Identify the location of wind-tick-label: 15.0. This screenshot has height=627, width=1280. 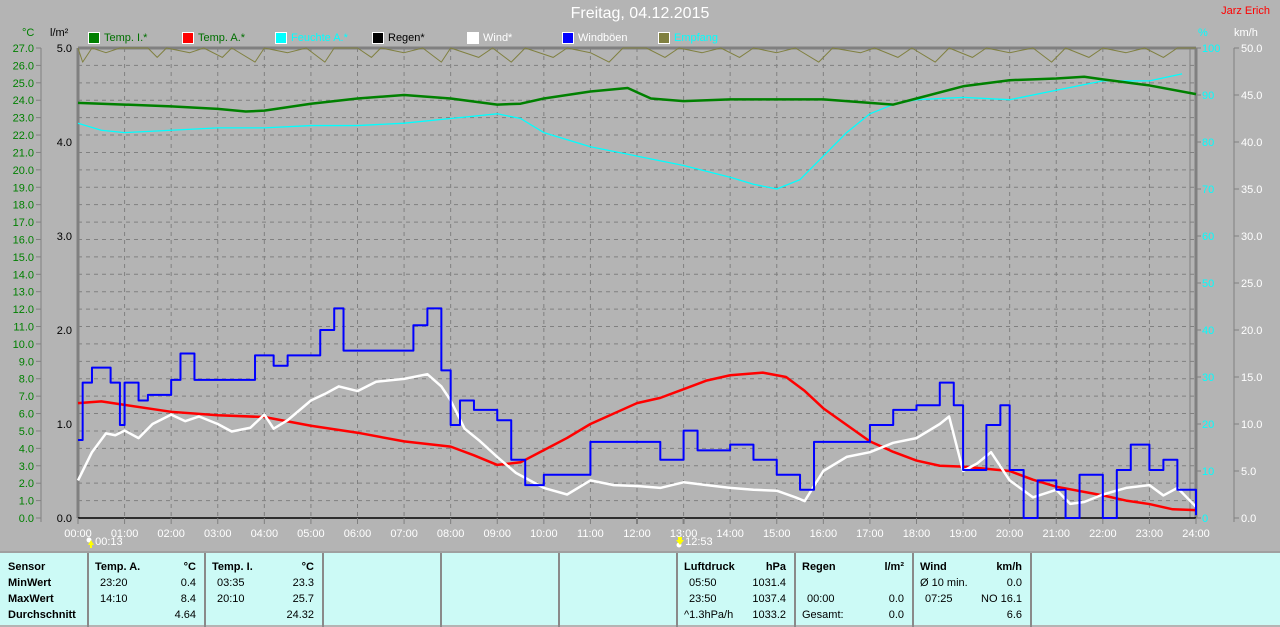
(1251, 378).